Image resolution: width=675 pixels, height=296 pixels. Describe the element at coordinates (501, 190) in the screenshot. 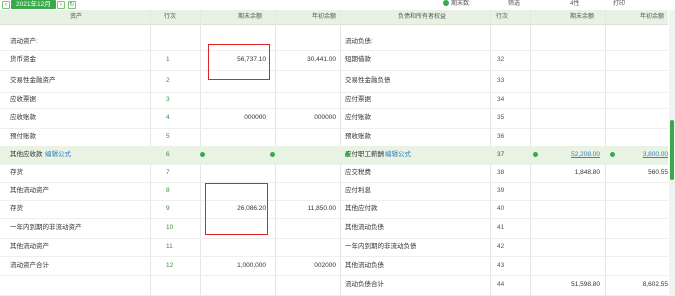

I see `liability-line-no: 39` at that location.